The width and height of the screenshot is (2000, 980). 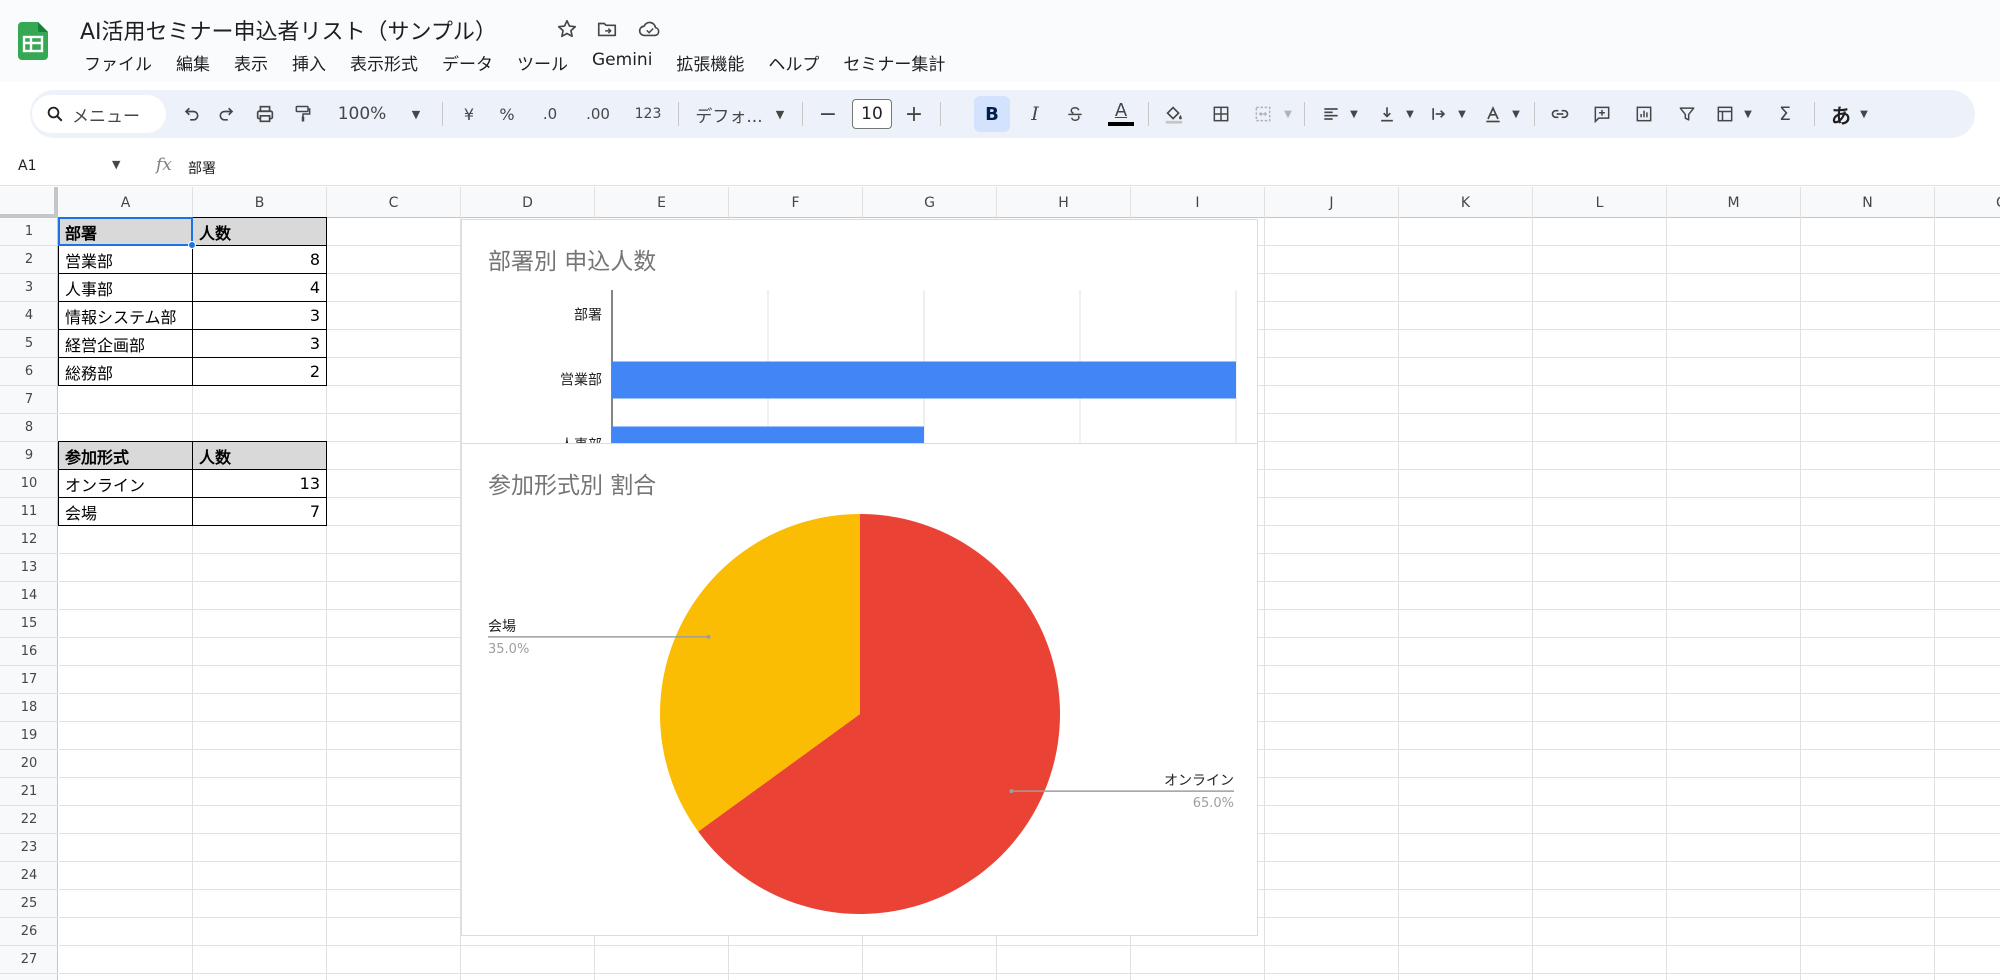 I want to click on filter-icon, so click(x=1687, y=114).